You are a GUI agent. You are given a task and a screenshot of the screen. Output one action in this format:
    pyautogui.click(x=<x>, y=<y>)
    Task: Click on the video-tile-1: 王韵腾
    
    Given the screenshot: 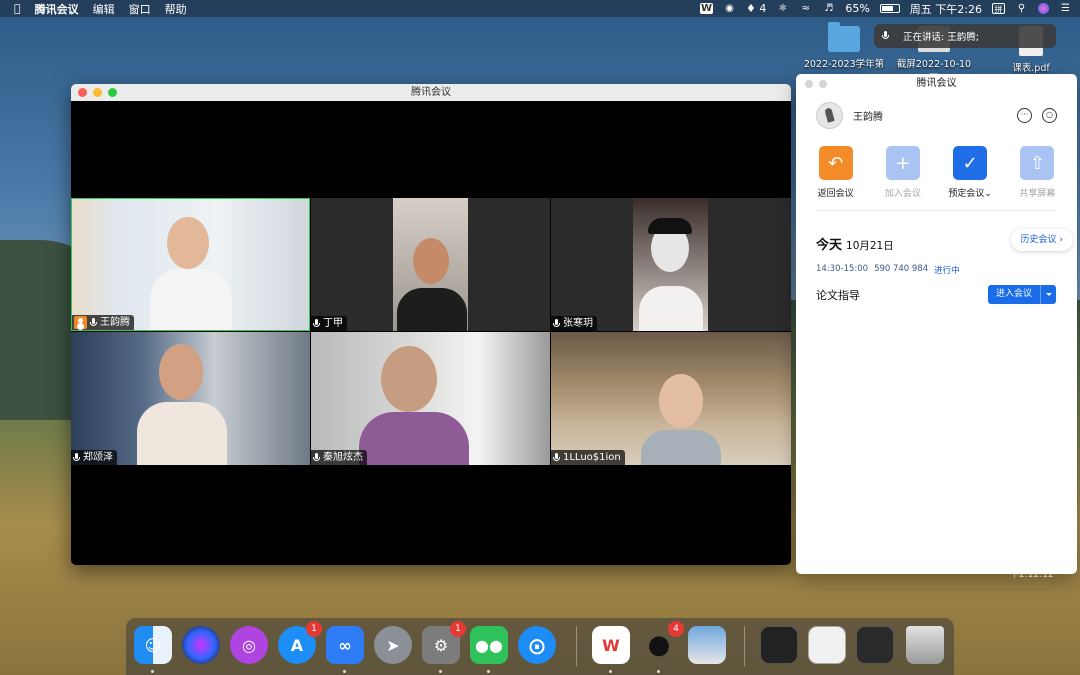 What is the action you would take?
    pyautogui.click(x=190, y=264)
    